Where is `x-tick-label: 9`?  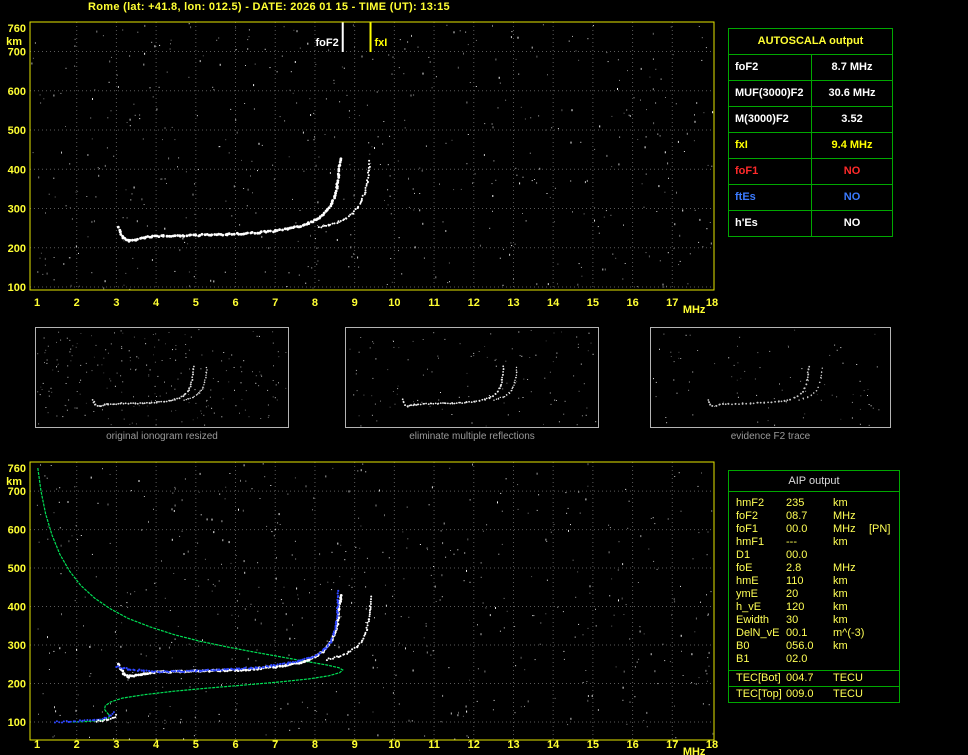
x-tick-label: 9 is located at coordinates (355, 303).